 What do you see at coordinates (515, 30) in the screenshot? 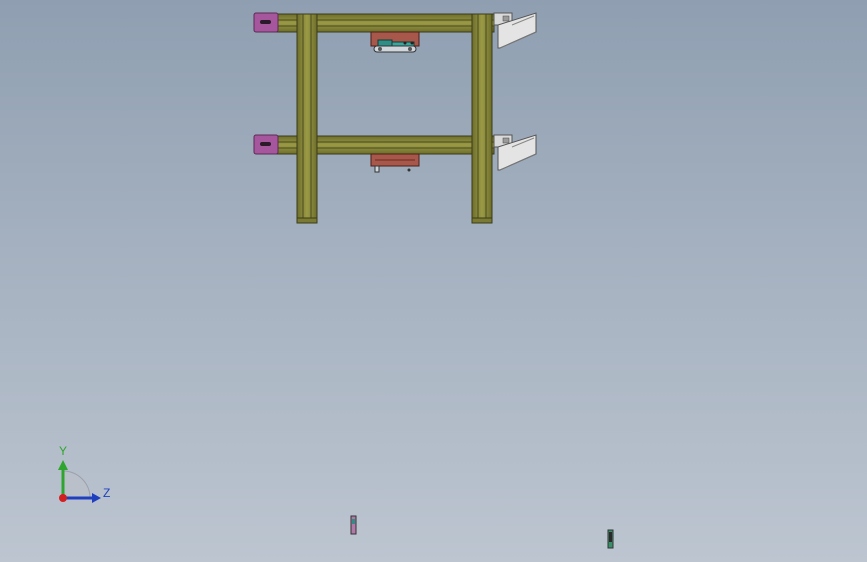
I see `top-right-bracket` at bounding box center [515, 30].